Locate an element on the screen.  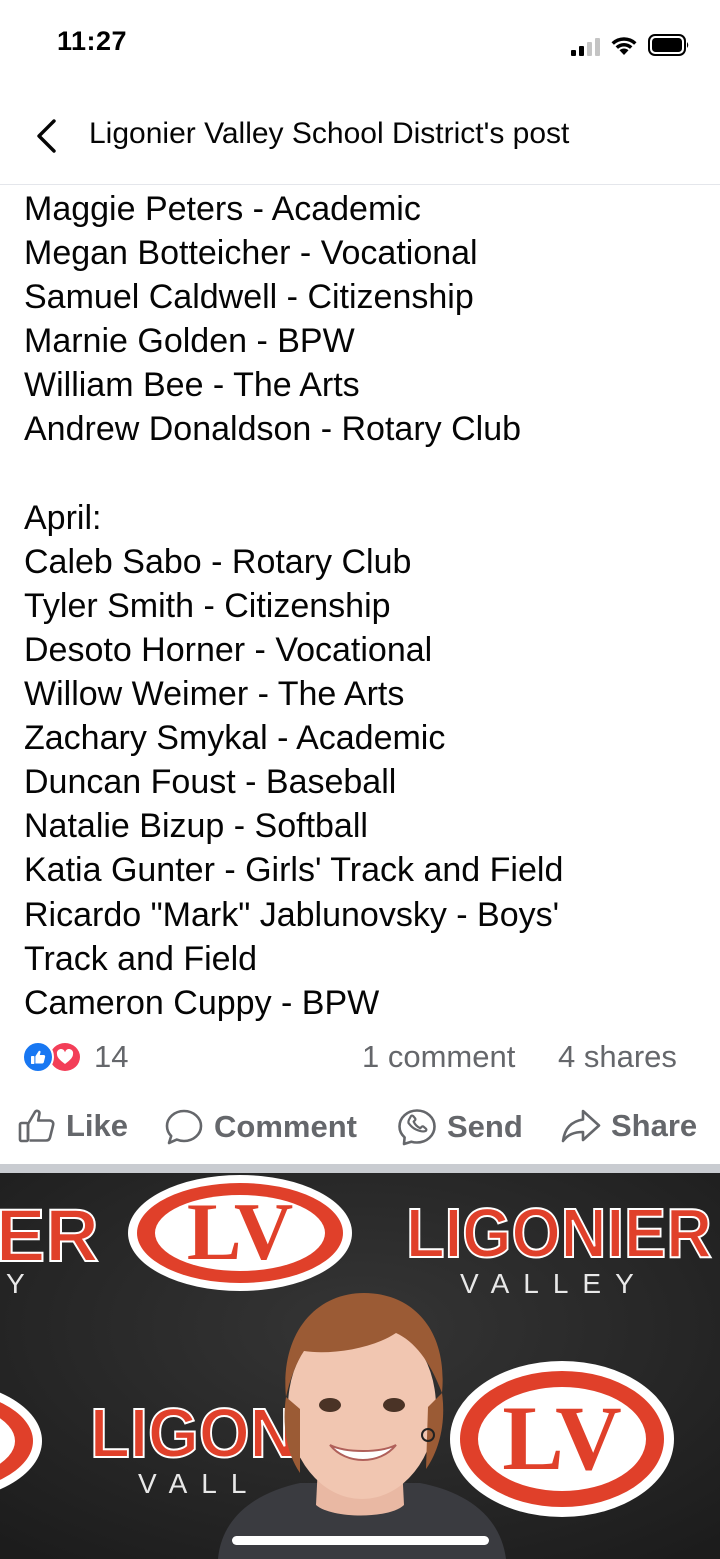
status-bar: 11:27 is located at coordinates (360, 45).